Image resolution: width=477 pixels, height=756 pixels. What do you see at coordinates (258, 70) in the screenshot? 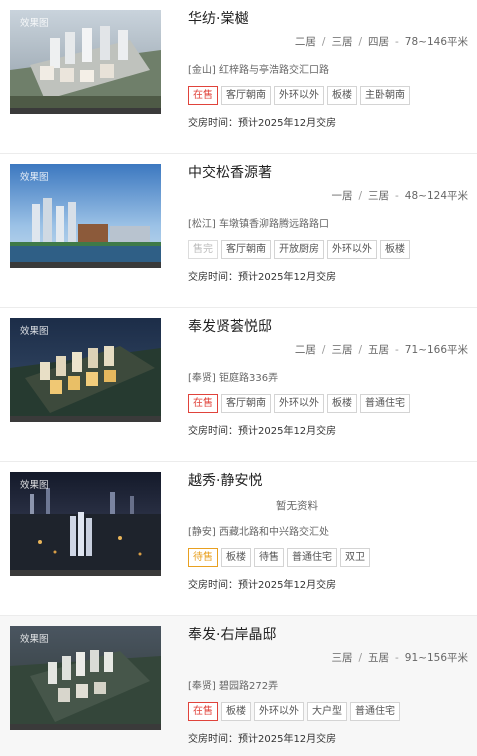
I see `project-address: [金山] 红梓路与亭浩路交汇口路` at bounding box center [258, 70].